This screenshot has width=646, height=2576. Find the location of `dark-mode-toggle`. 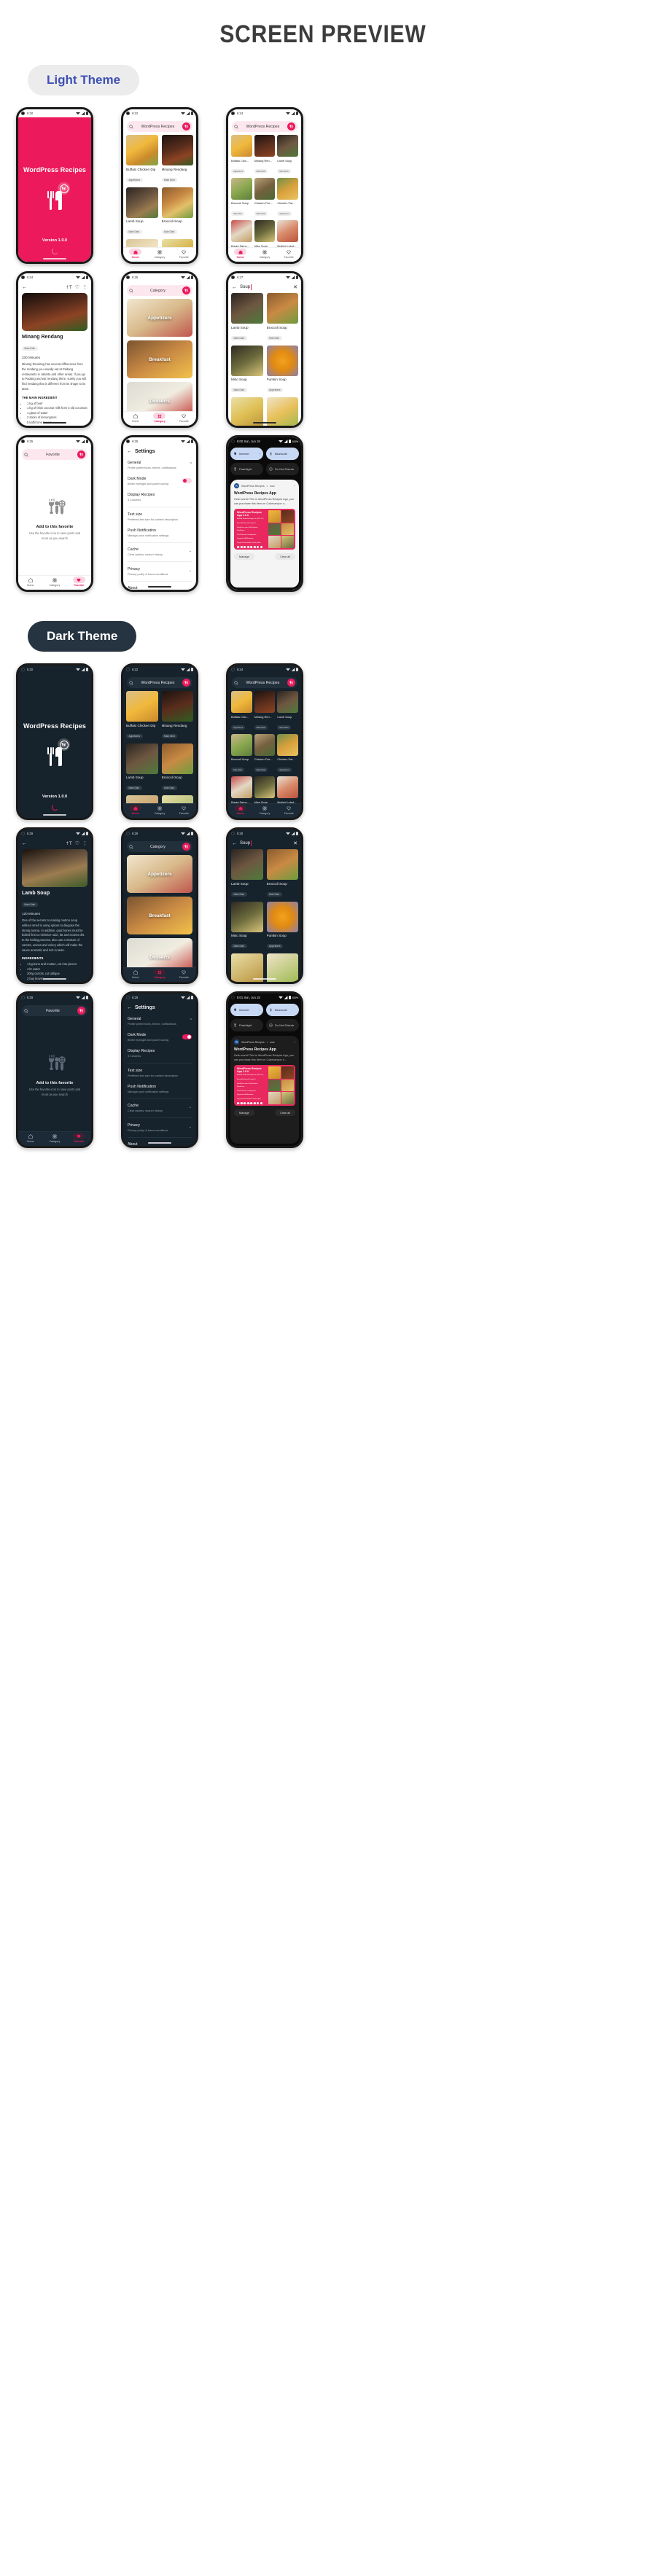

dark-mode-toggle is located at coordinates (187, 480).